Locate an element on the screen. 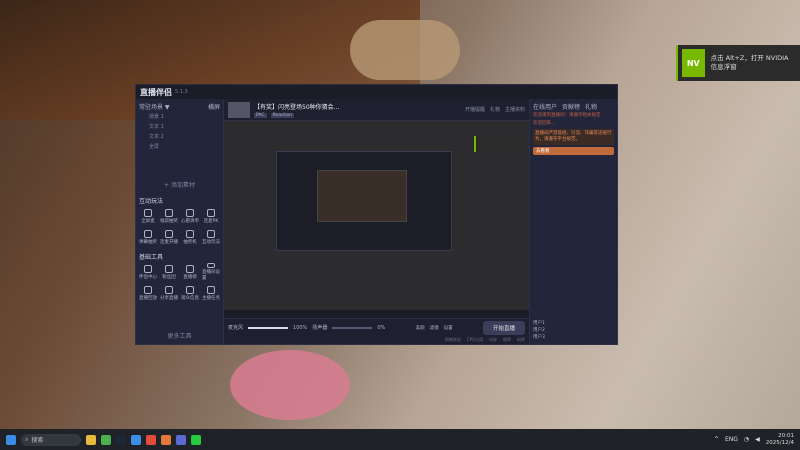 This screenshot has height=450, width=800. tool-label: 连麦PK is located at coordinates (211, 221).